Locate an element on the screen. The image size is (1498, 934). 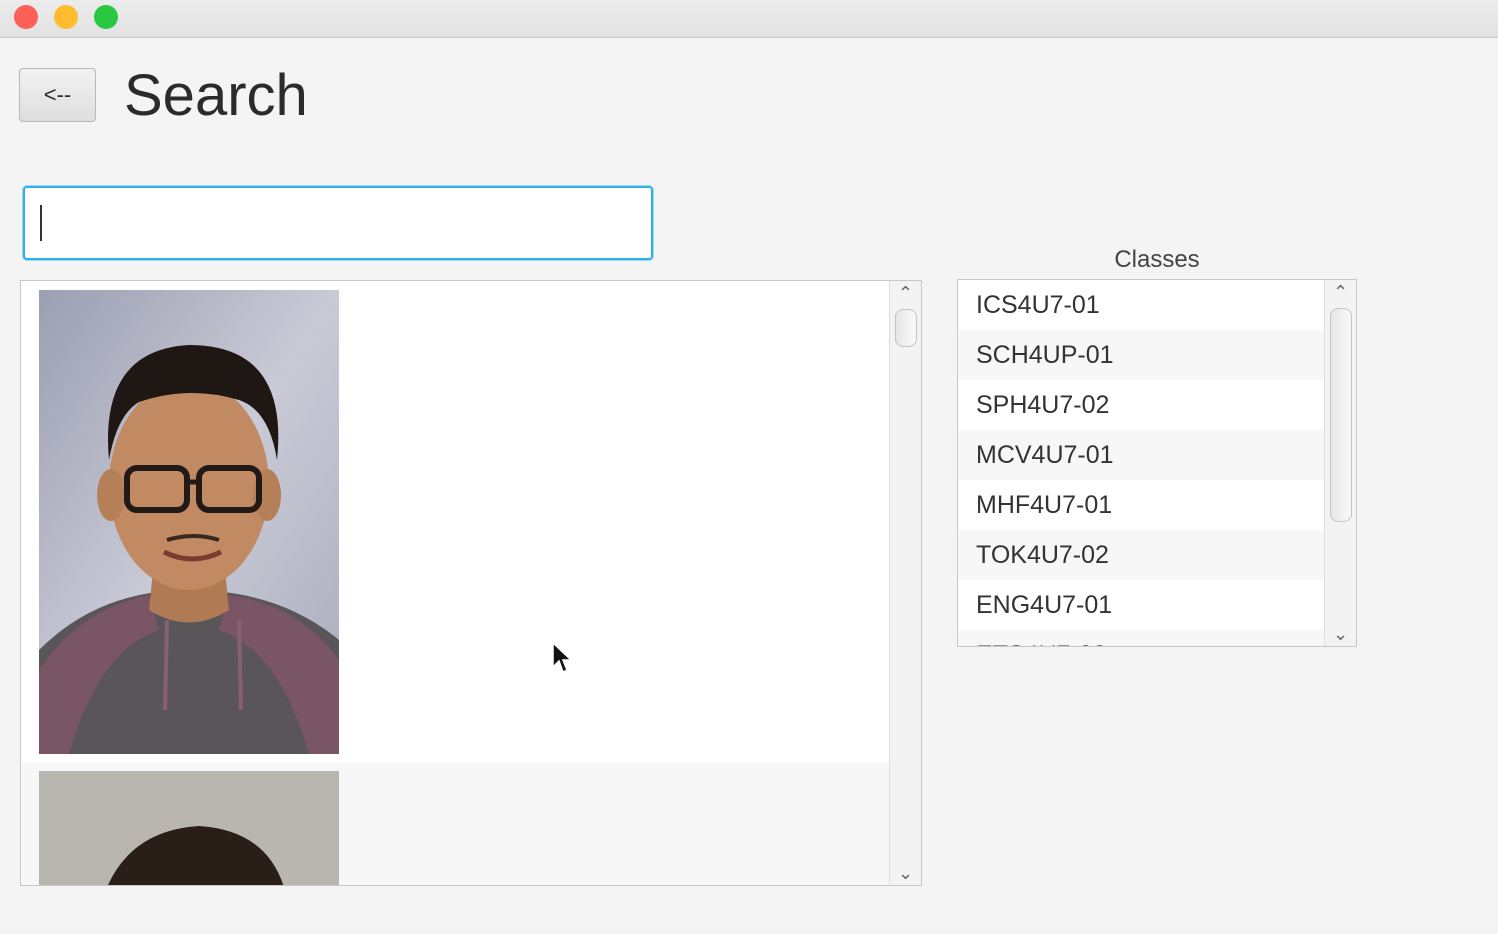
mouse-pointer-icon is located at coordinates (562, 657).